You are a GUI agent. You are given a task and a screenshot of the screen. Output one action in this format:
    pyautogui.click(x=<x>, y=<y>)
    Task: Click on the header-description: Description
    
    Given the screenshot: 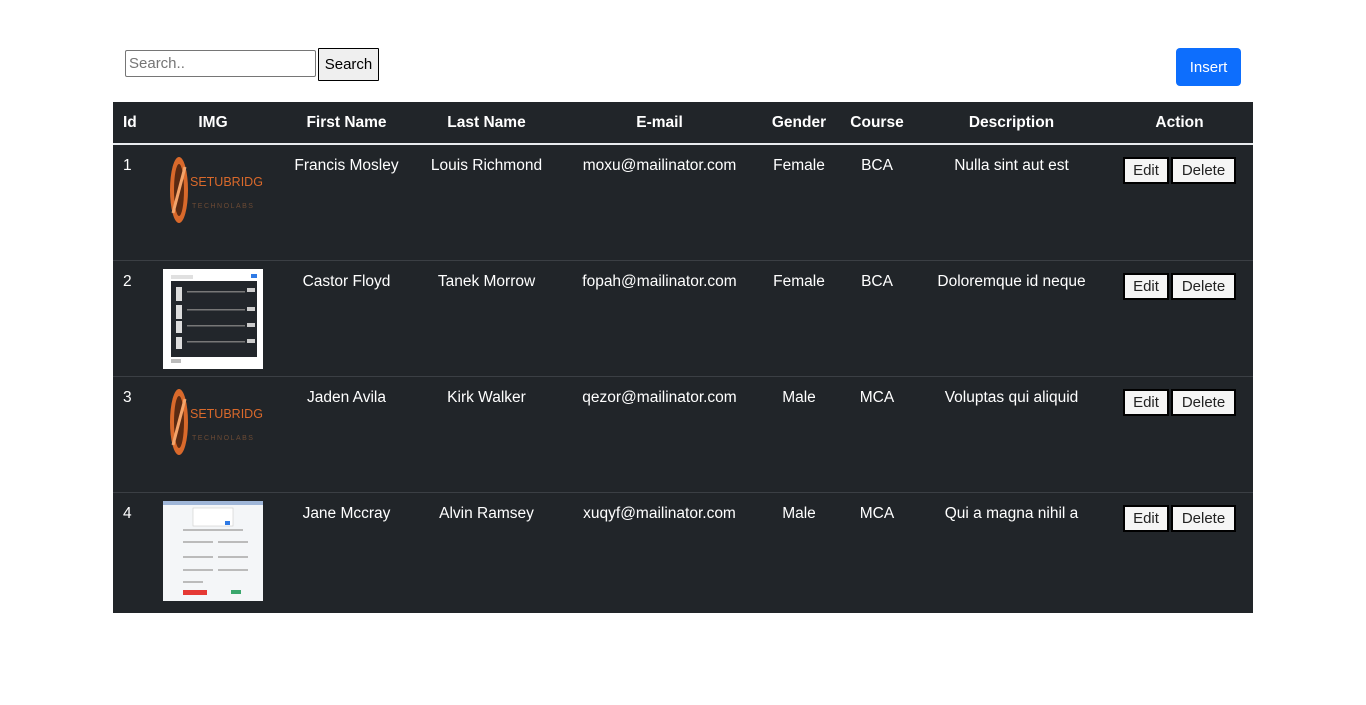 What is the action you would take?
    pyautogui.click(x=1011, y=123)
    